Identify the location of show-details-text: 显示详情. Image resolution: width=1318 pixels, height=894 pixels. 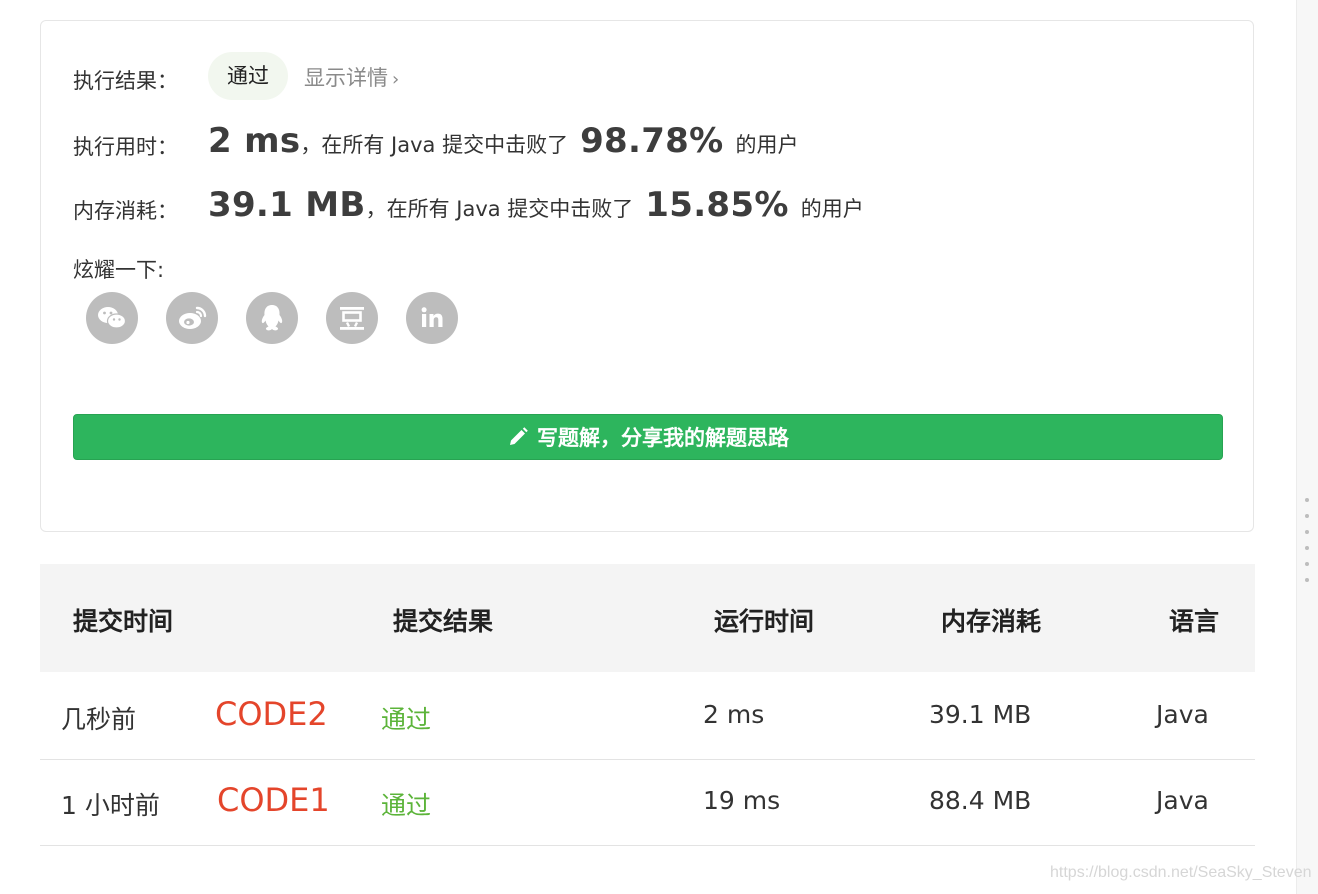
(346, 78).